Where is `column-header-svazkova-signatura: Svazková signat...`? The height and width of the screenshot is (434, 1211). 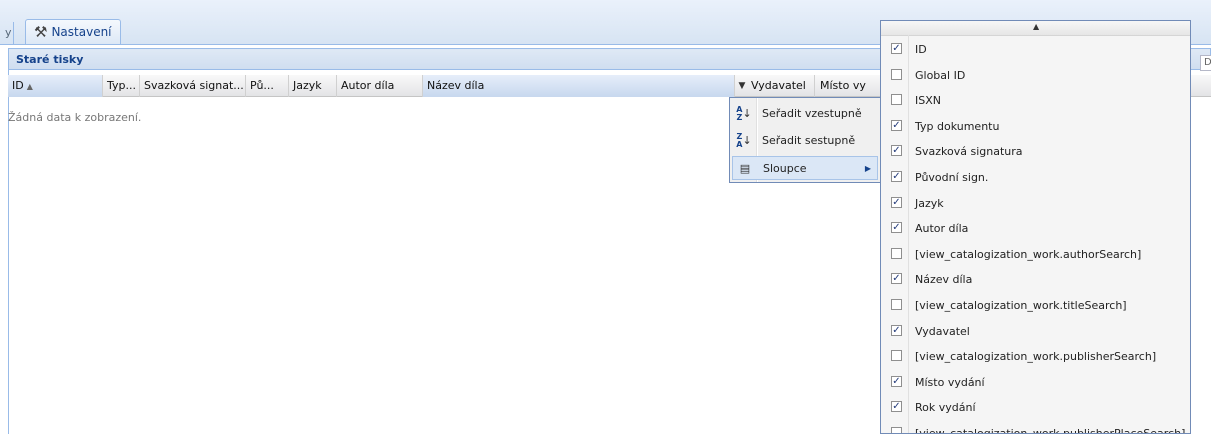
column-header-svazkova-signatura: Svazková signat... is located at coordinates (193, 86).